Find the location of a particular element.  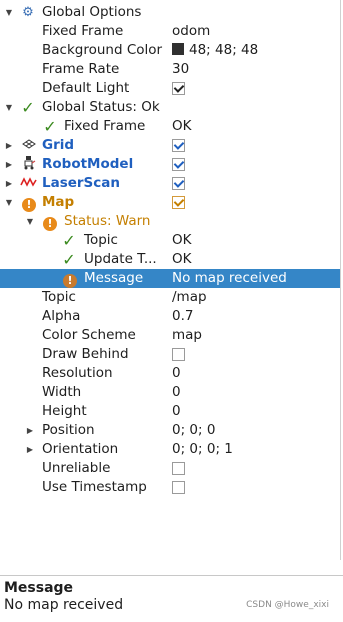

tree-row-global-options: ▼ ⚙ Global Options is located at coordinates (170, 12).